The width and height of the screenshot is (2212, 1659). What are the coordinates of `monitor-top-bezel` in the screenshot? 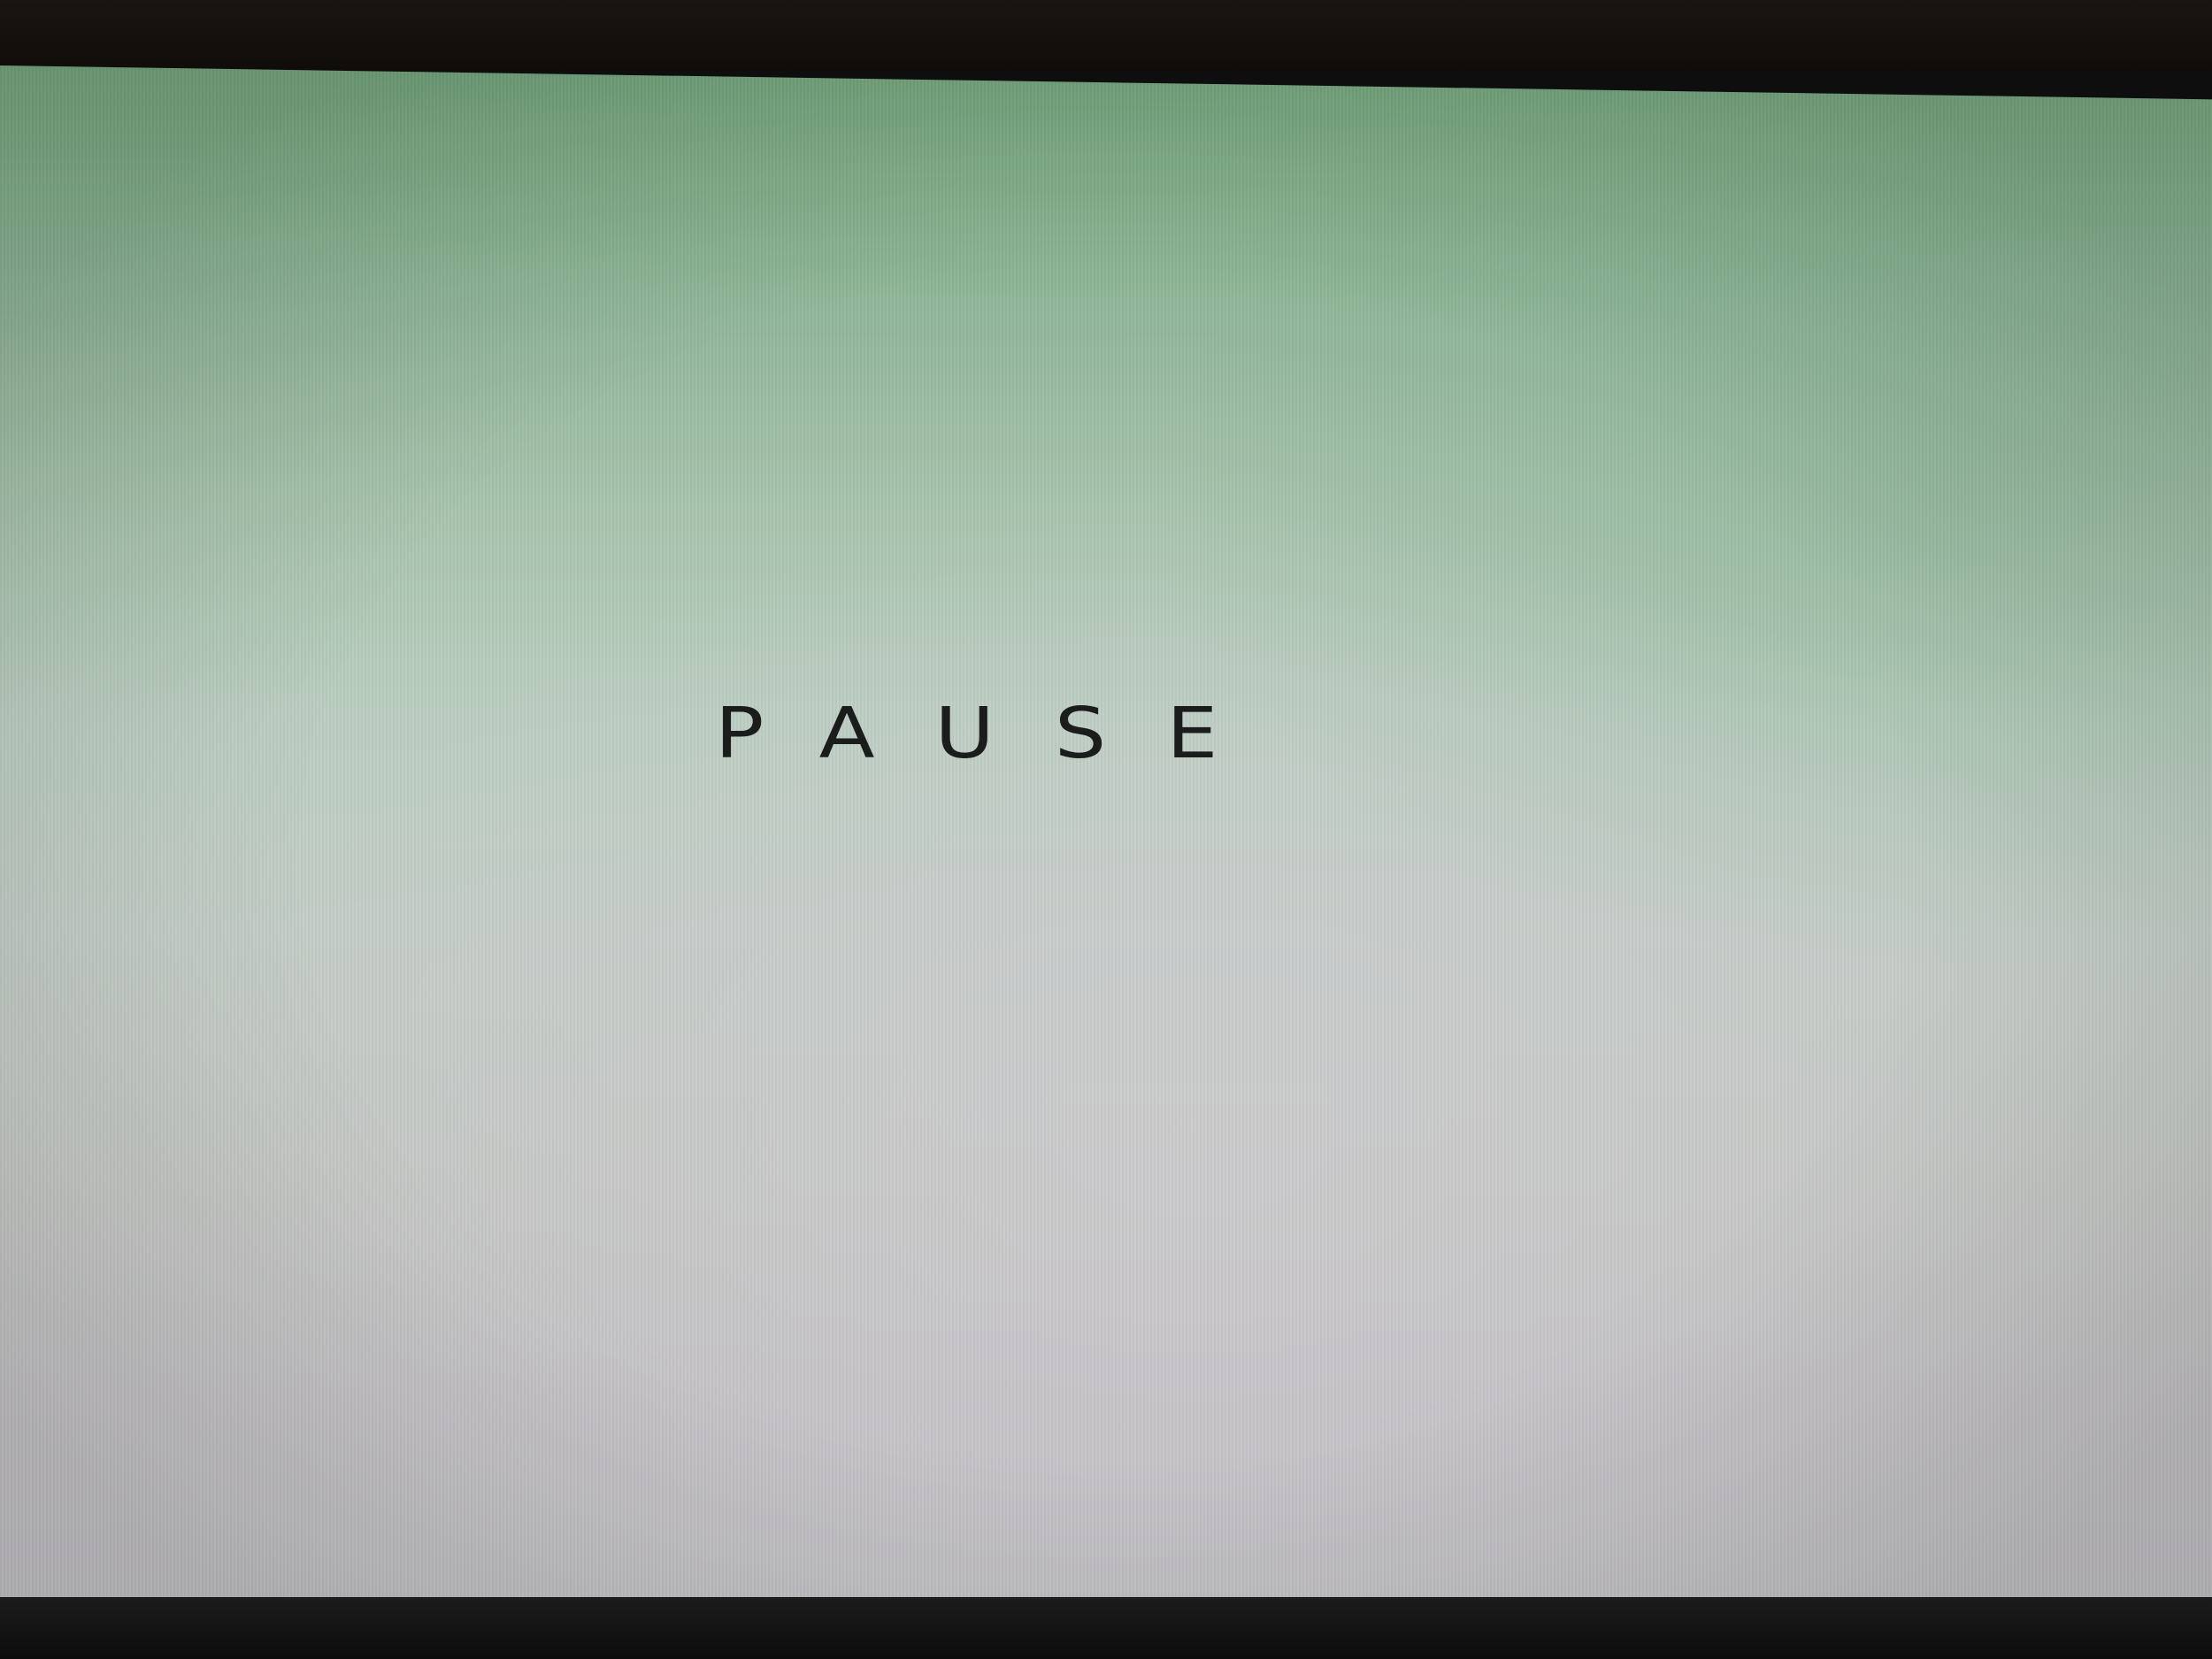 It's located at (1106, 36).